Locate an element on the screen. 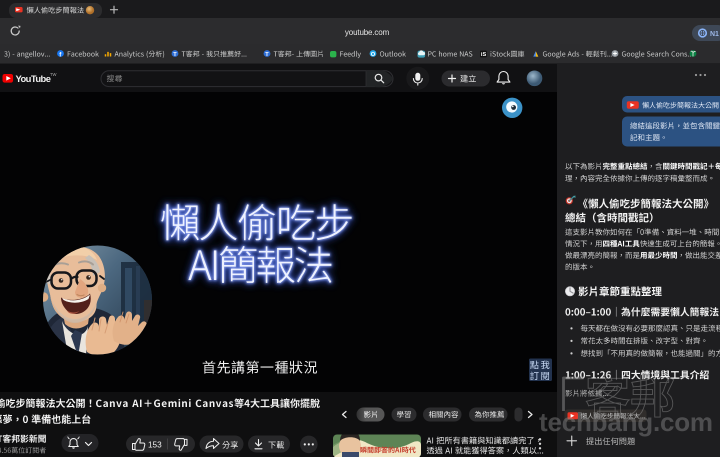 This screenshot has width=720, height=457. svg-text: iS is located at coordinates (484, 55).